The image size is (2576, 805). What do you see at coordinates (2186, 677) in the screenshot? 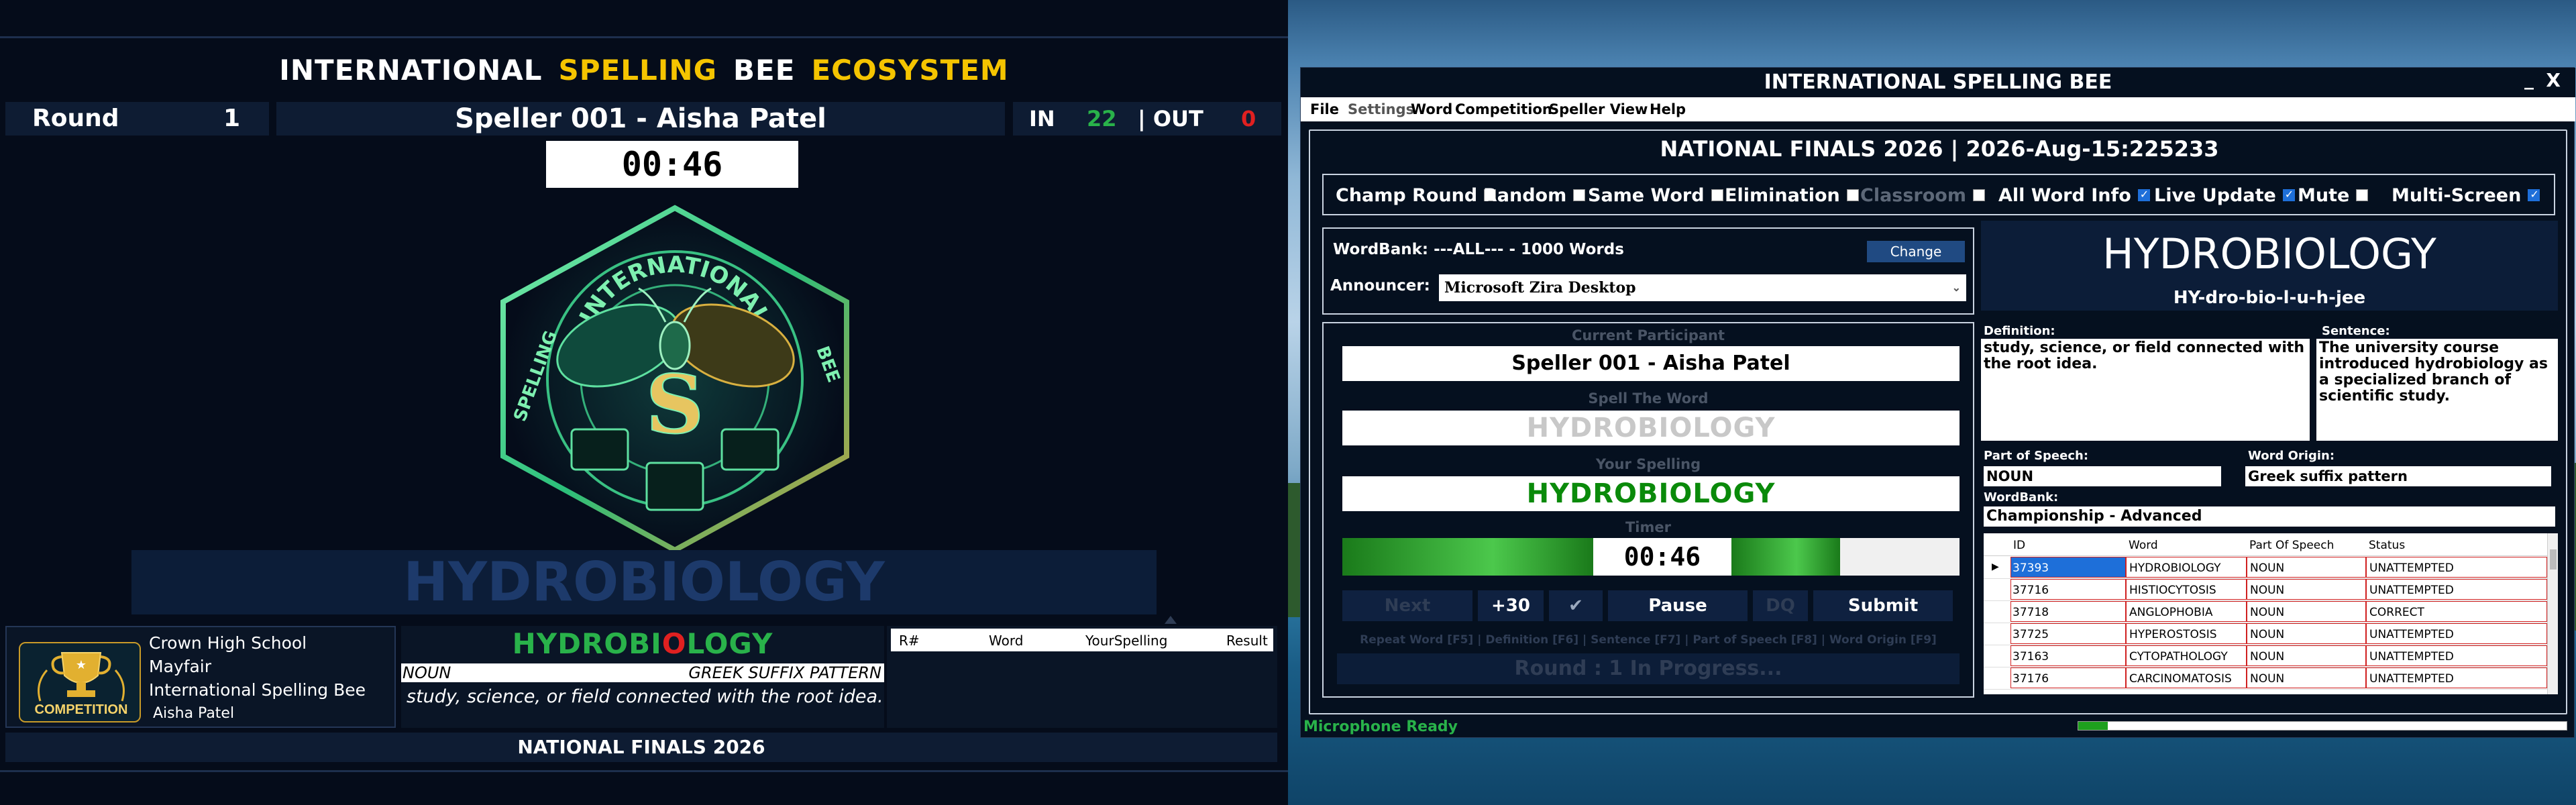
I see `grid-cell-word: CARCINOMATOSIS` at bounding box center [2186, 677].